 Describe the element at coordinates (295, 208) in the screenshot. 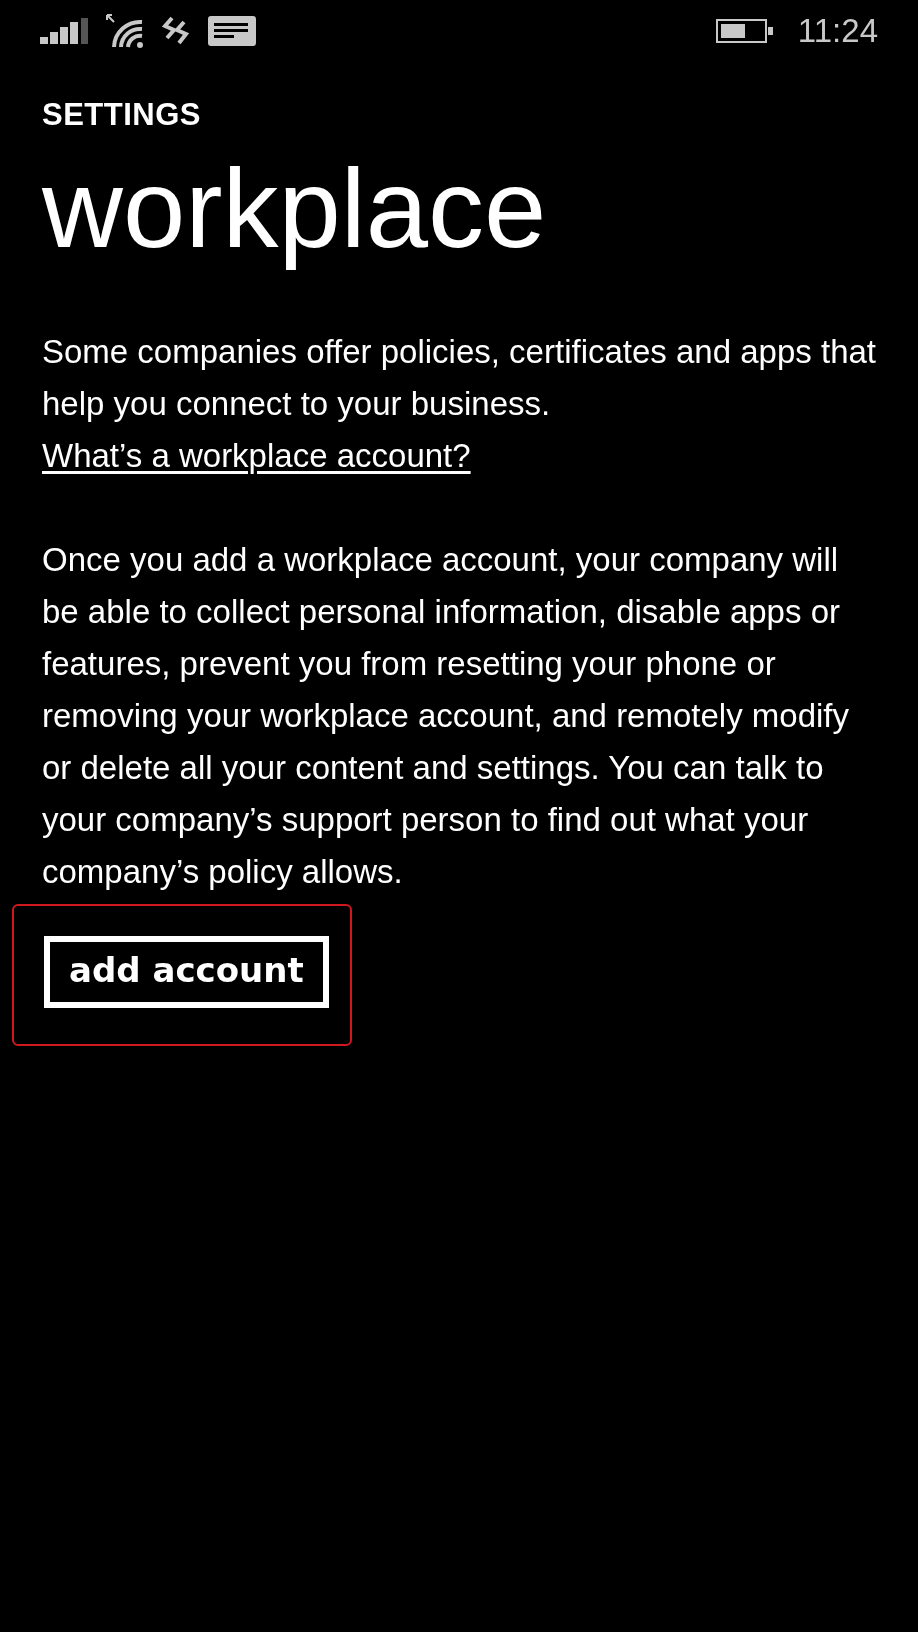

I see `page-title: workplace` at that location.